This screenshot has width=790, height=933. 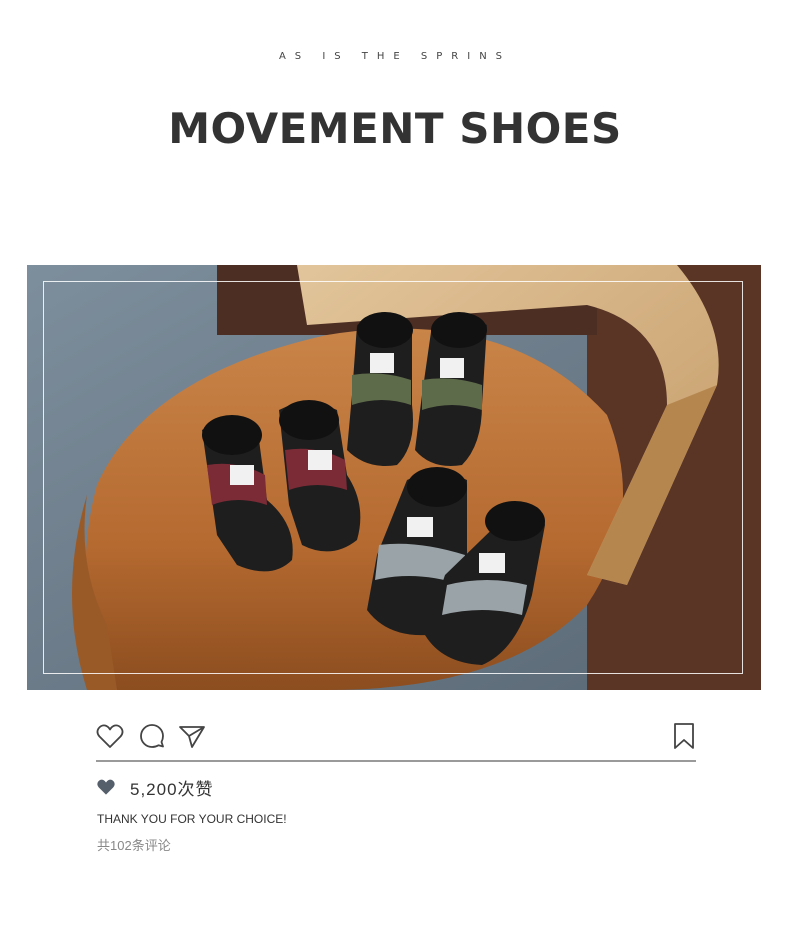 I want to click on heart-outline-icon, so click(x=110, y=736).